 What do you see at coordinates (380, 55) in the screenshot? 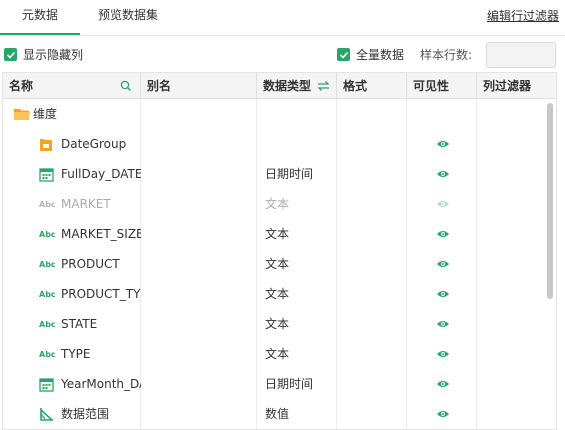
I see `full-data-label: 全量数据` at bounding box center [380, 55].